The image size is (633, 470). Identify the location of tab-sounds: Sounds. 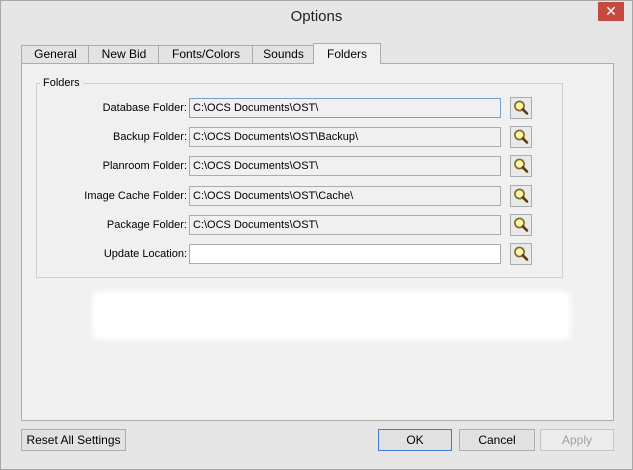
(283, 54).